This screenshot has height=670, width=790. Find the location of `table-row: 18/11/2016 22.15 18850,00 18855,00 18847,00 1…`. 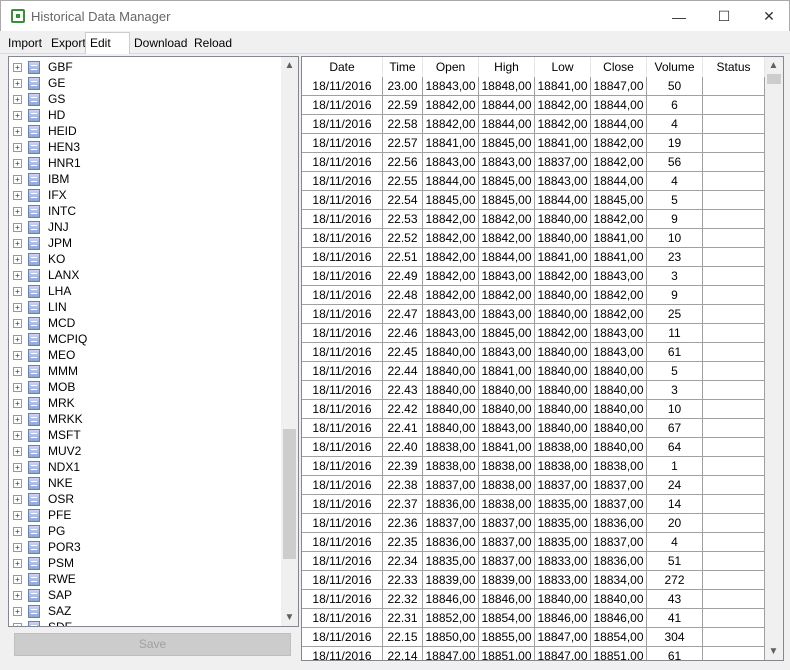

table-row: 18/11/2016 22.15 18850,00 18855,00 18847,00 1… is located at coordinates (533, 637).